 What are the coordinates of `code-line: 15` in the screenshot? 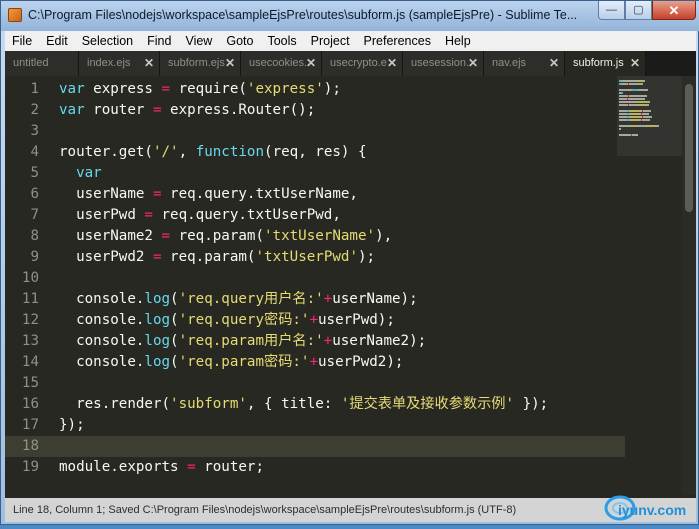 It's located at (315, 383).